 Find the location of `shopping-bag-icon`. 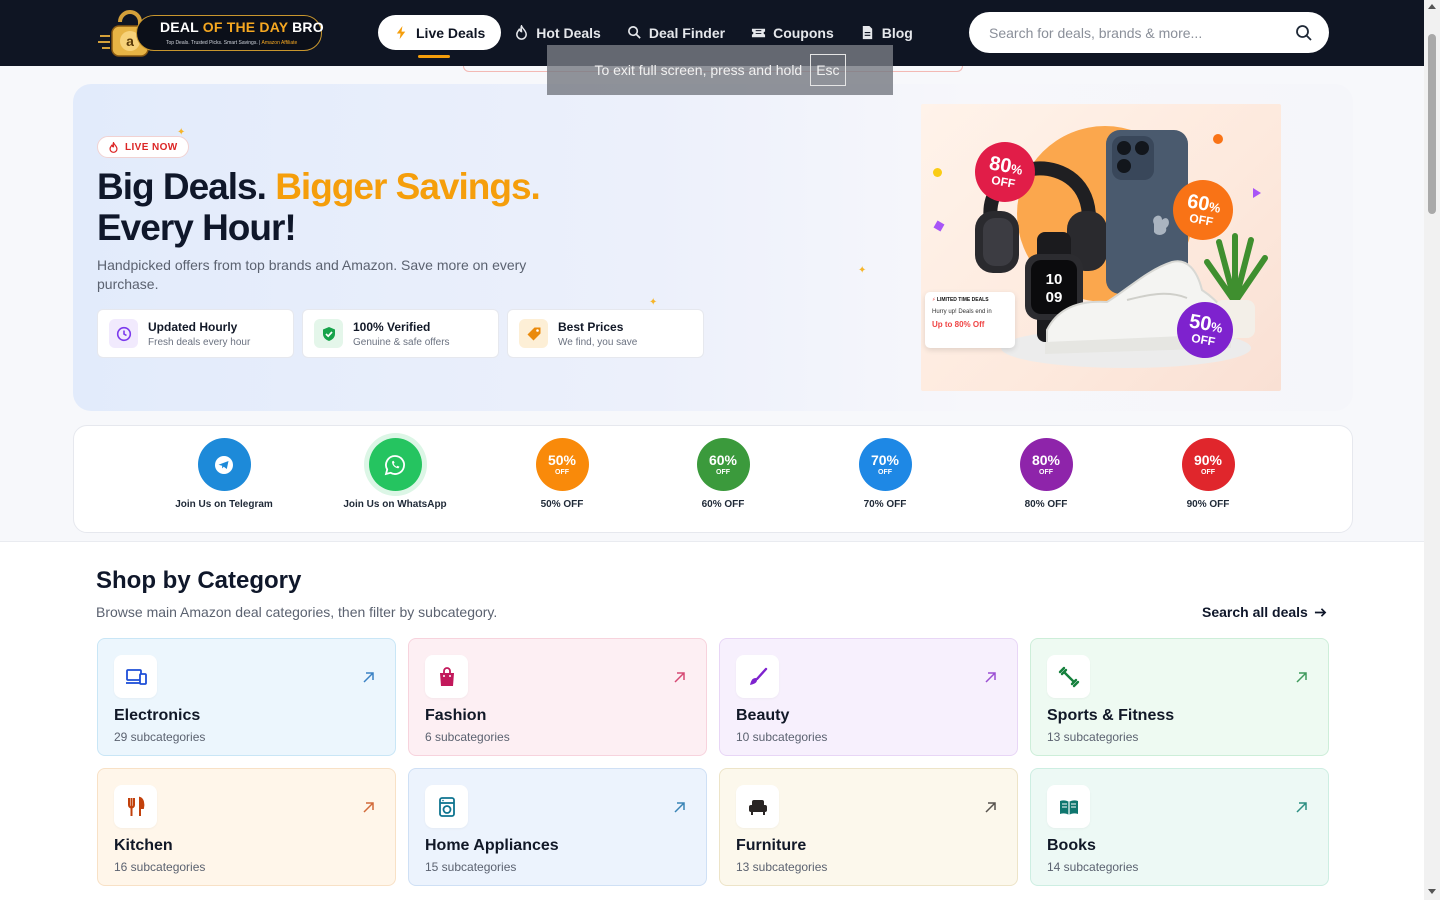

shopping-bag-icon is located at coordinates (446, 676).